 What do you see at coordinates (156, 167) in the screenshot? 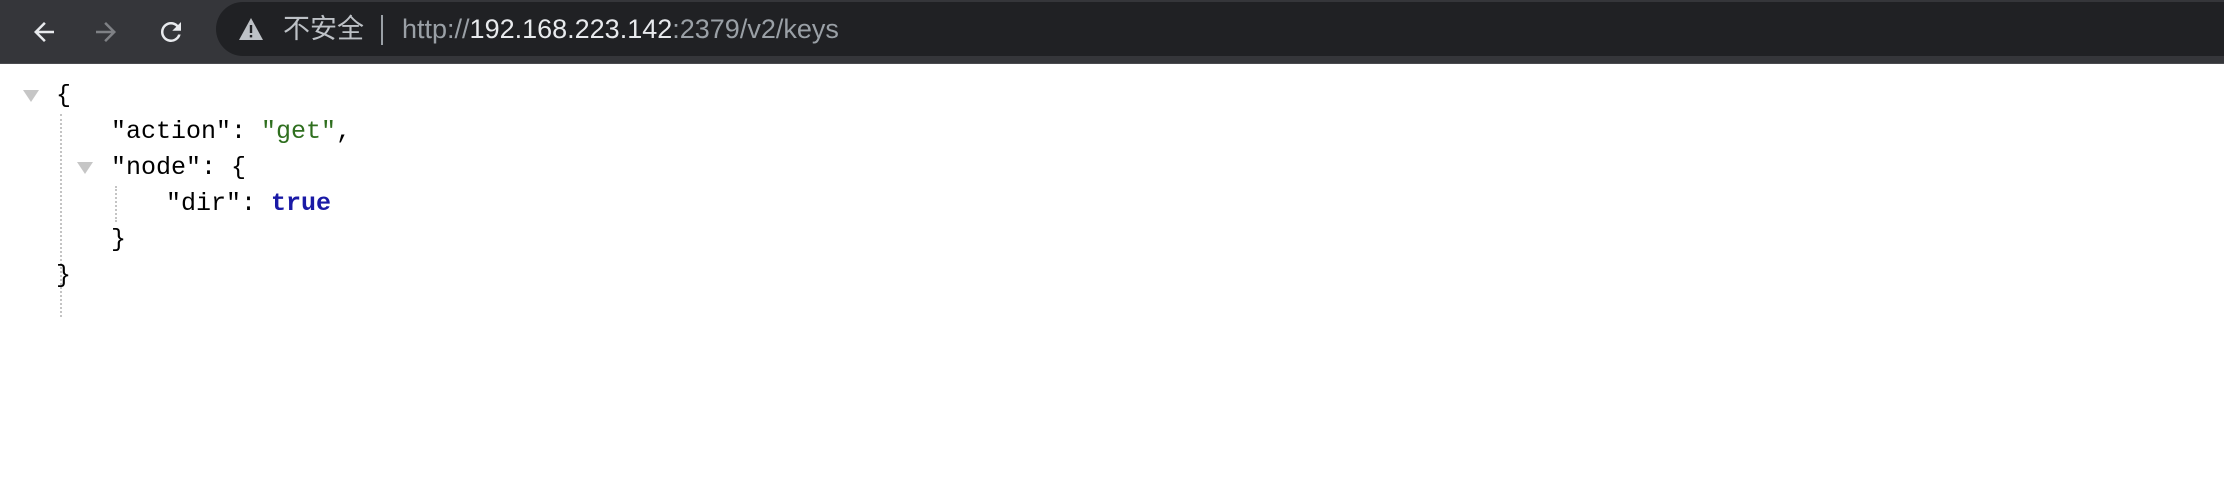
I see `json-key-node: "node"` at bounding box center [156, 167].